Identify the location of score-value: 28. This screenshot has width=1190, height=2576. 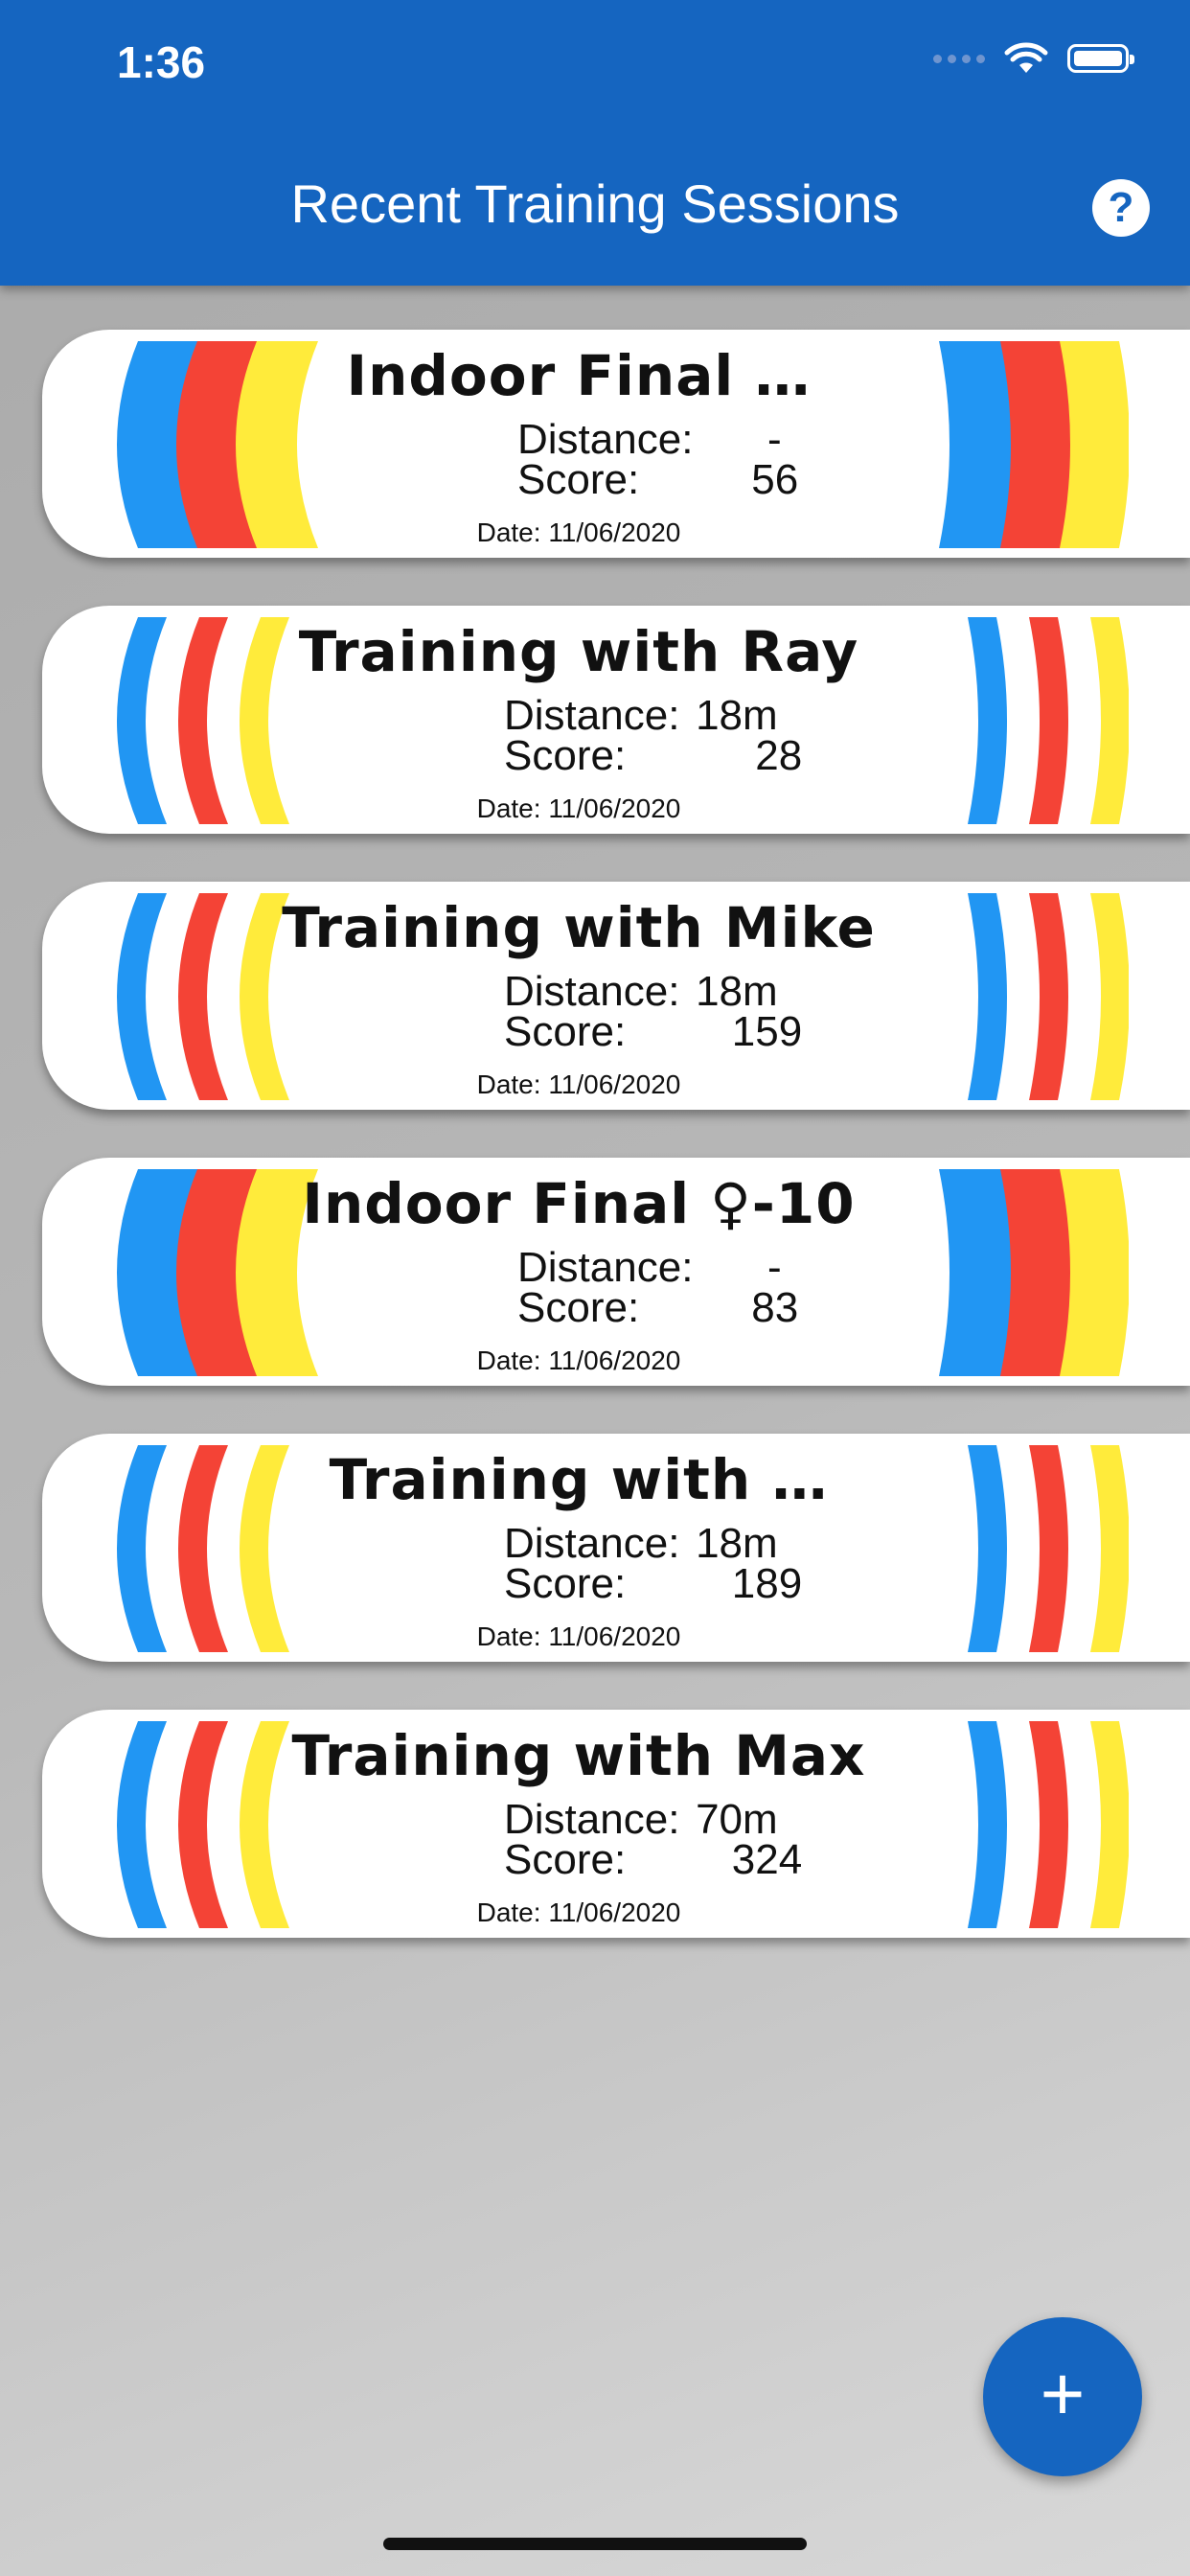
(779, 755).